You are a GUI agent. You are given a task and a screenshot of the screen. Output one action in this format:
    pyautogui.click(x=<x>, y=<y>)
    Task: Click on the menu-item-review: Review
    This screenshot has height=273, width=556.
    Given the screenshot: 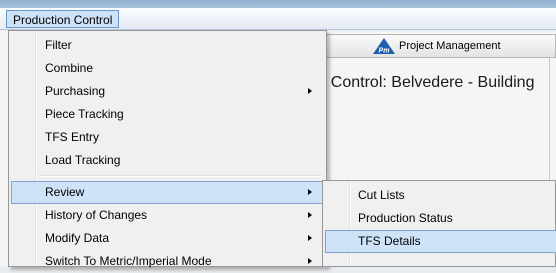 What is the action you would take?
    pyautogui.click(x=167, y=192)
    